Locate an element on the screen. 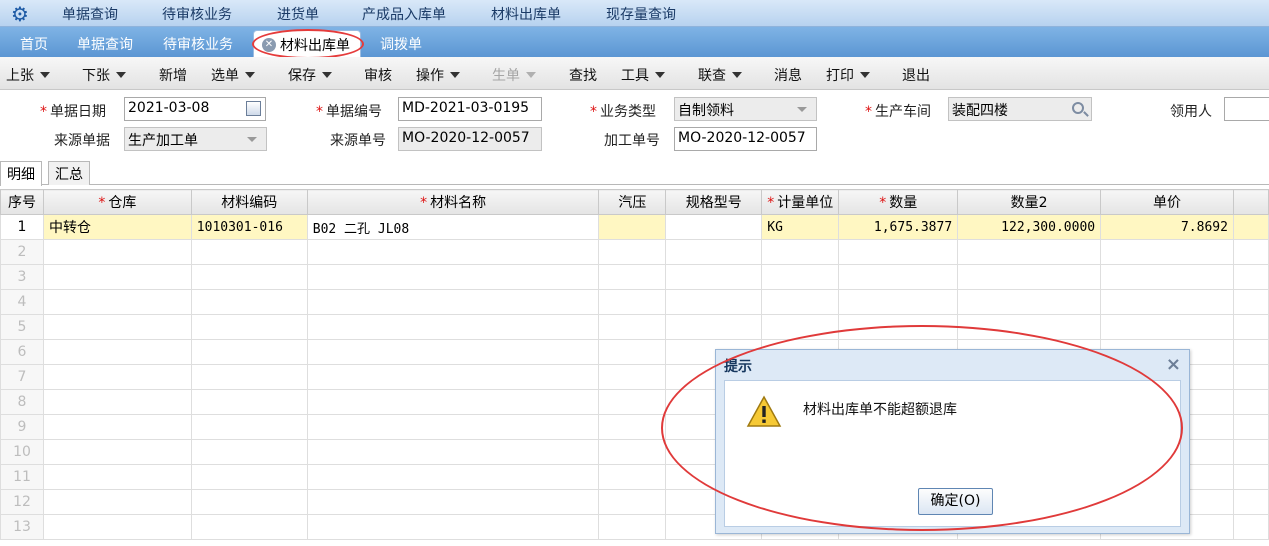  tab-home: 首页 is located at coordinates (34, 44).